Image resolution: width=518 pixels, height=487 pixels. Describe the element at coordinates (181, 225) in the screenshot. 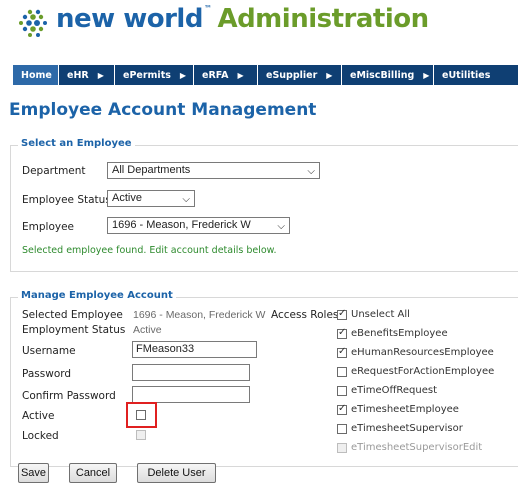

I see `employee-select-value: 1696 - Meason, Frederick W` at that location.